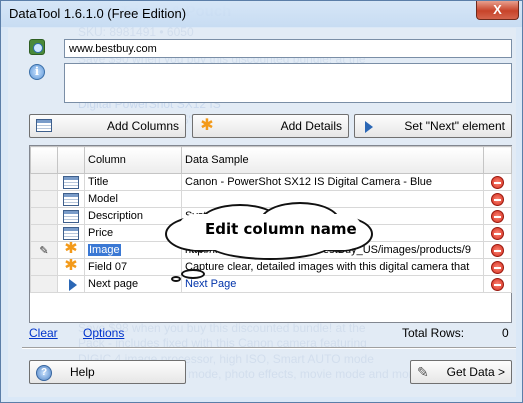  What do you see at coordinates (211, 284) in the screenshot?
I see `data-sample: Next Page` at bounding box center [211, 284].